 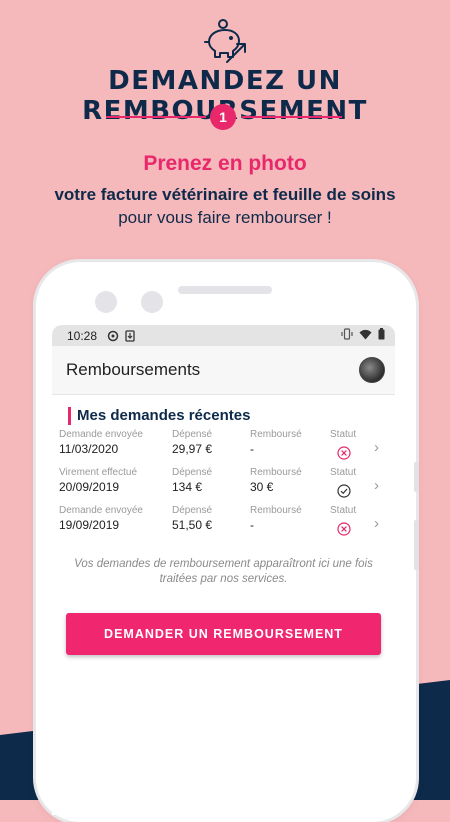 What do you see at coordinates (113, 336) in the screenshot?
I see `vpn-icon` at bounding box center [113, 336].